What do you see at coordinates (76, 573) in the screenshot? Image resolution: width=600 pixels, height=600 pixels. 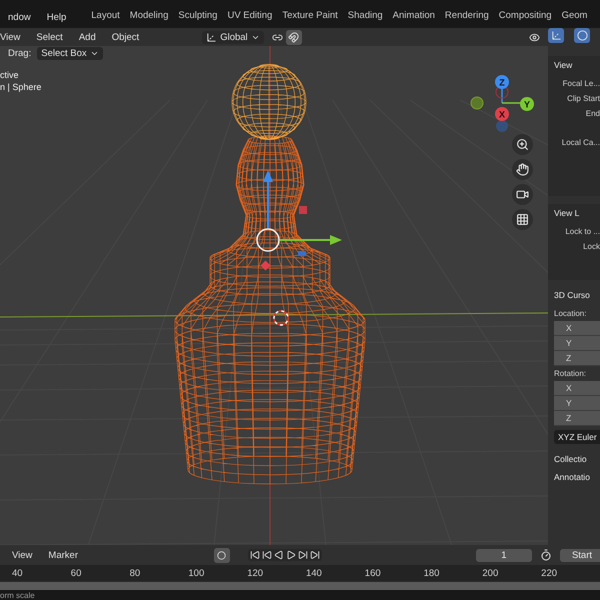 I see `ruler-tick: 60` at bounding box center [76, 573].